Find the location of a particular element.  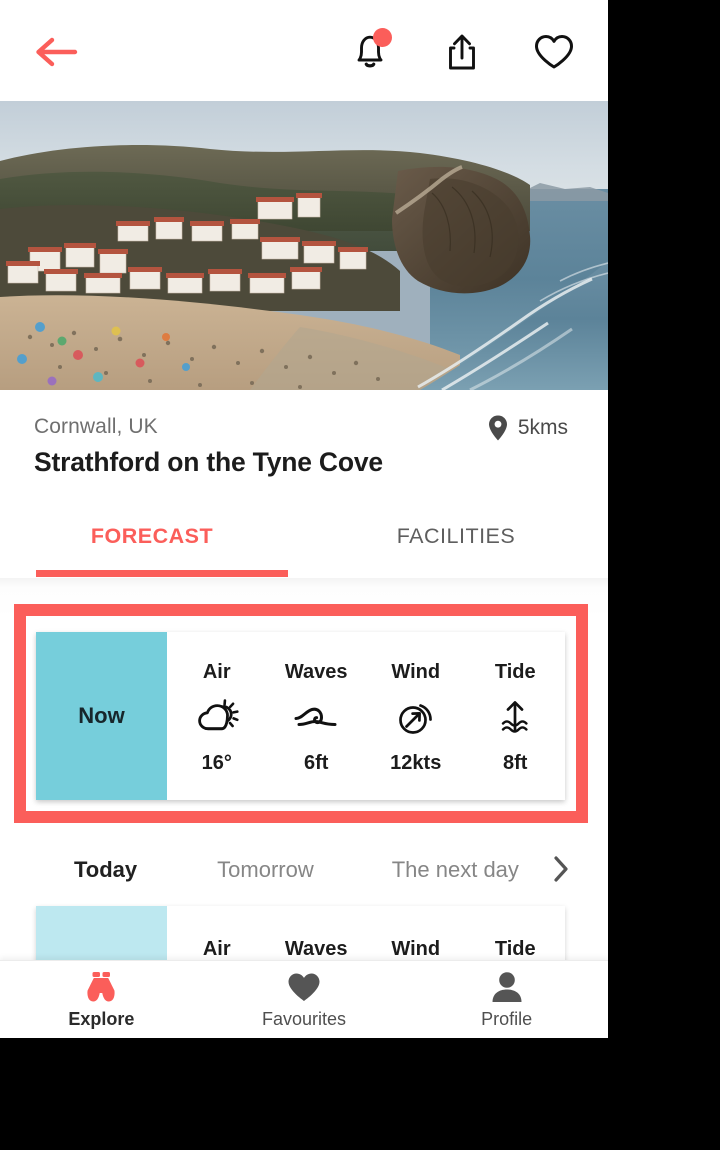

forecast-next-col-waves: Waves is located at coordinates (317, 933).